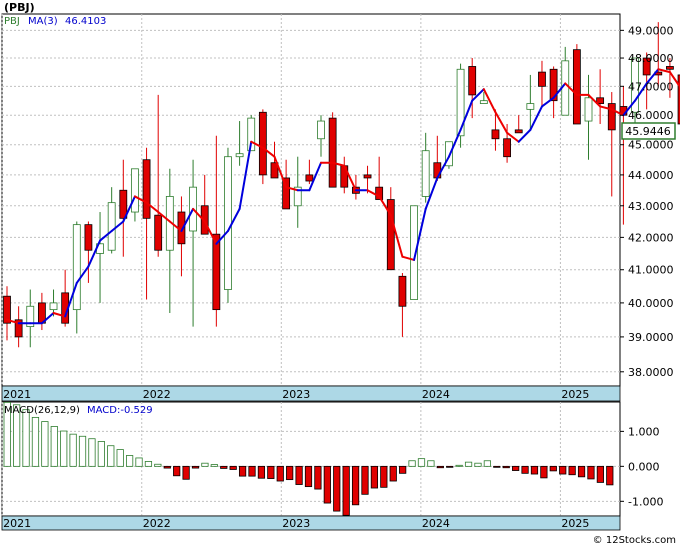 This screenshot has height=546, width=680. I want to click on price-tick-label: 44.0000, so click(651, 175).